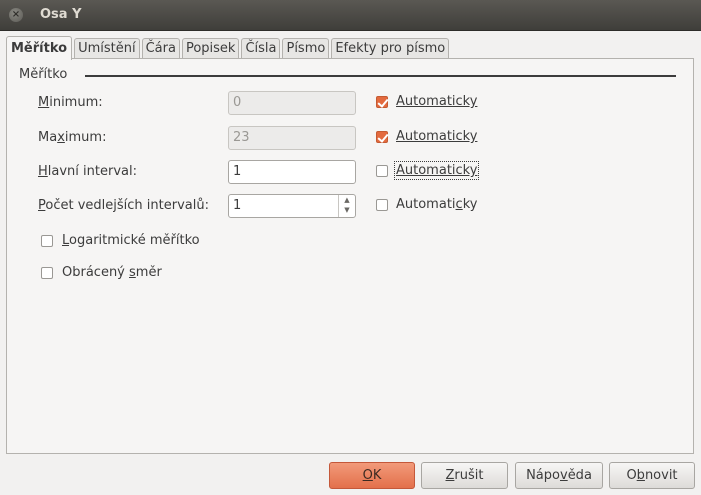 This screenshot has height=495, width=701. I want to click on tab-font-effects: Efekty pro písmo, so click(390, 48).